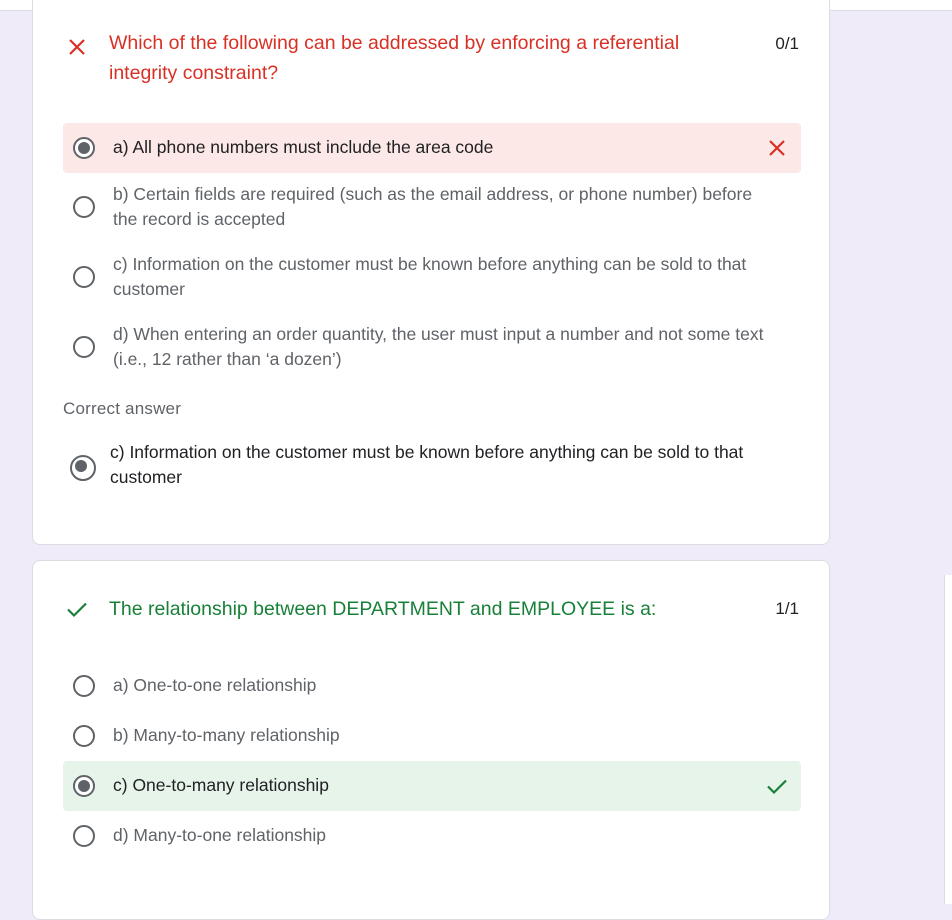 The height and width of the screenshot is (920, 952). I want to click on option-label: d) Many-to-one relationship, so click(220, 835).